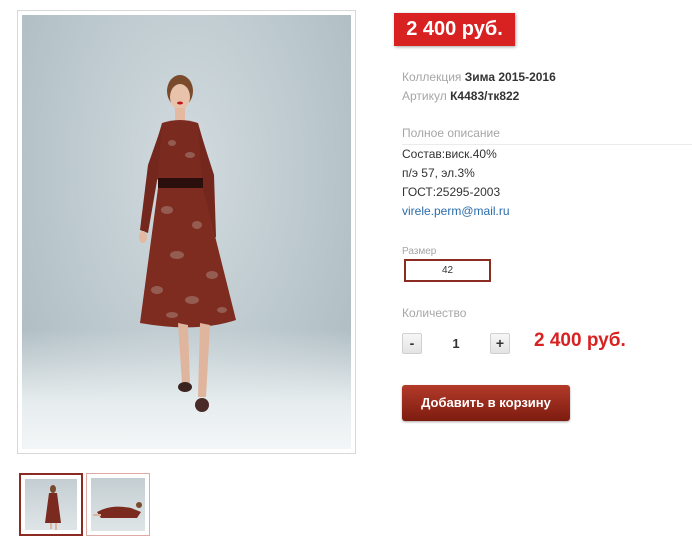 Image resolution: width=692 pixels, height=546 pixels. Describe the element at coordinates (456, 211) in the screenshot. I see `contact-email-link: virele.perm@mail.ru` at that location.